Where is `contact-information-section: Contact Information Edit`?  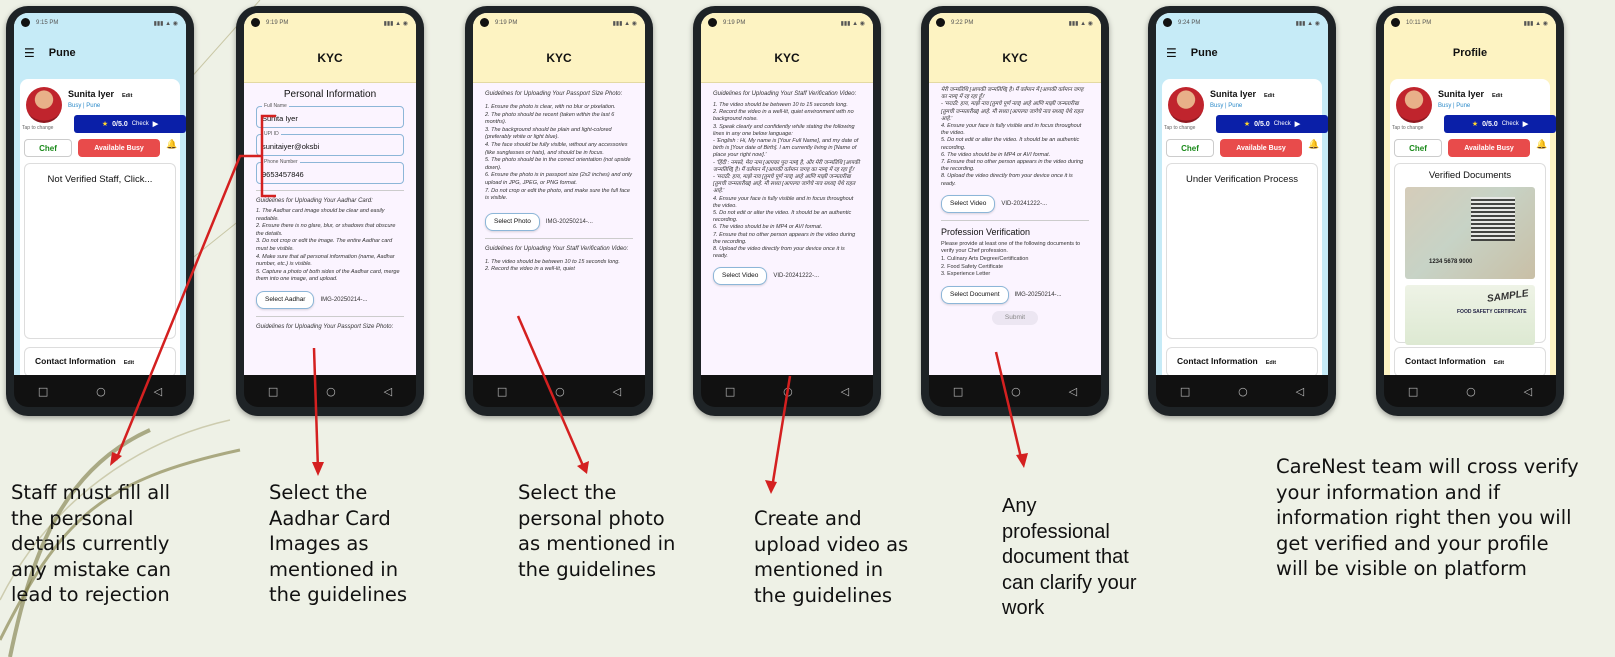
contact-information-section: Contact Information Edit is located at coordinates (100, 361).